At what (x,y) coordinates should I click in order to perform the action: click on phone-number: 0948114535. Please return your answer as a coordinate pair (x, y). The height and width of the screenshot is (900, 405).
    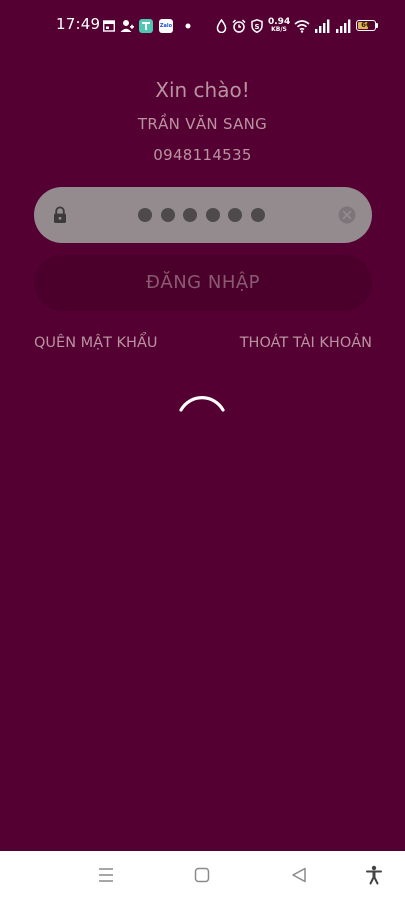
    Looking at the image, I should click on (202, 155).